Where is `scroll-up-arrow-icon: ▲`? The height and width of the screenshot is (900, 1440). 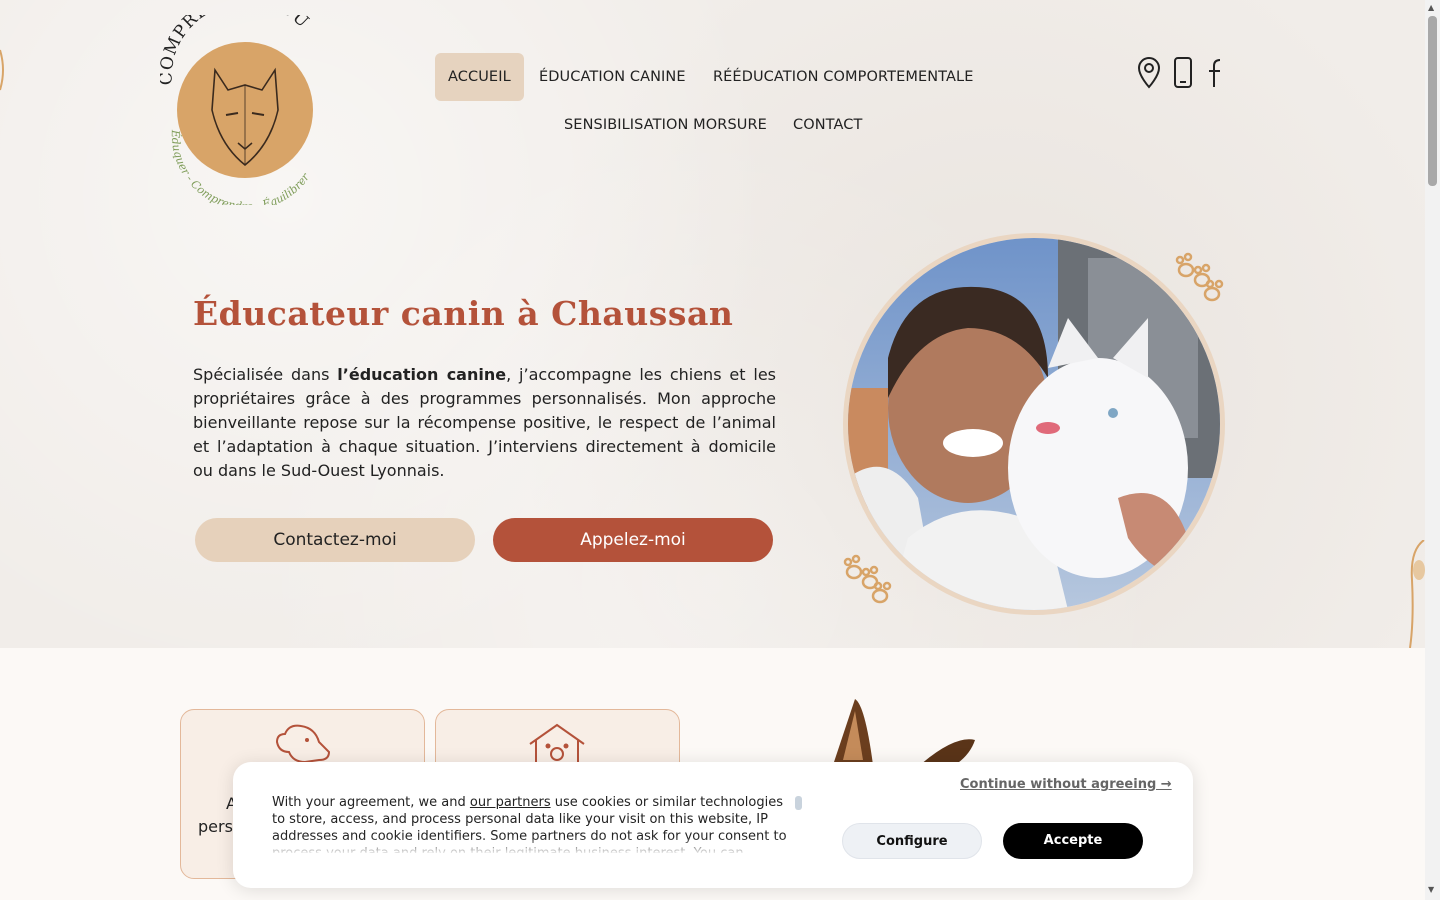
scroll-up-arrow-icon: ▲ is located at coordinates (1431, 8).